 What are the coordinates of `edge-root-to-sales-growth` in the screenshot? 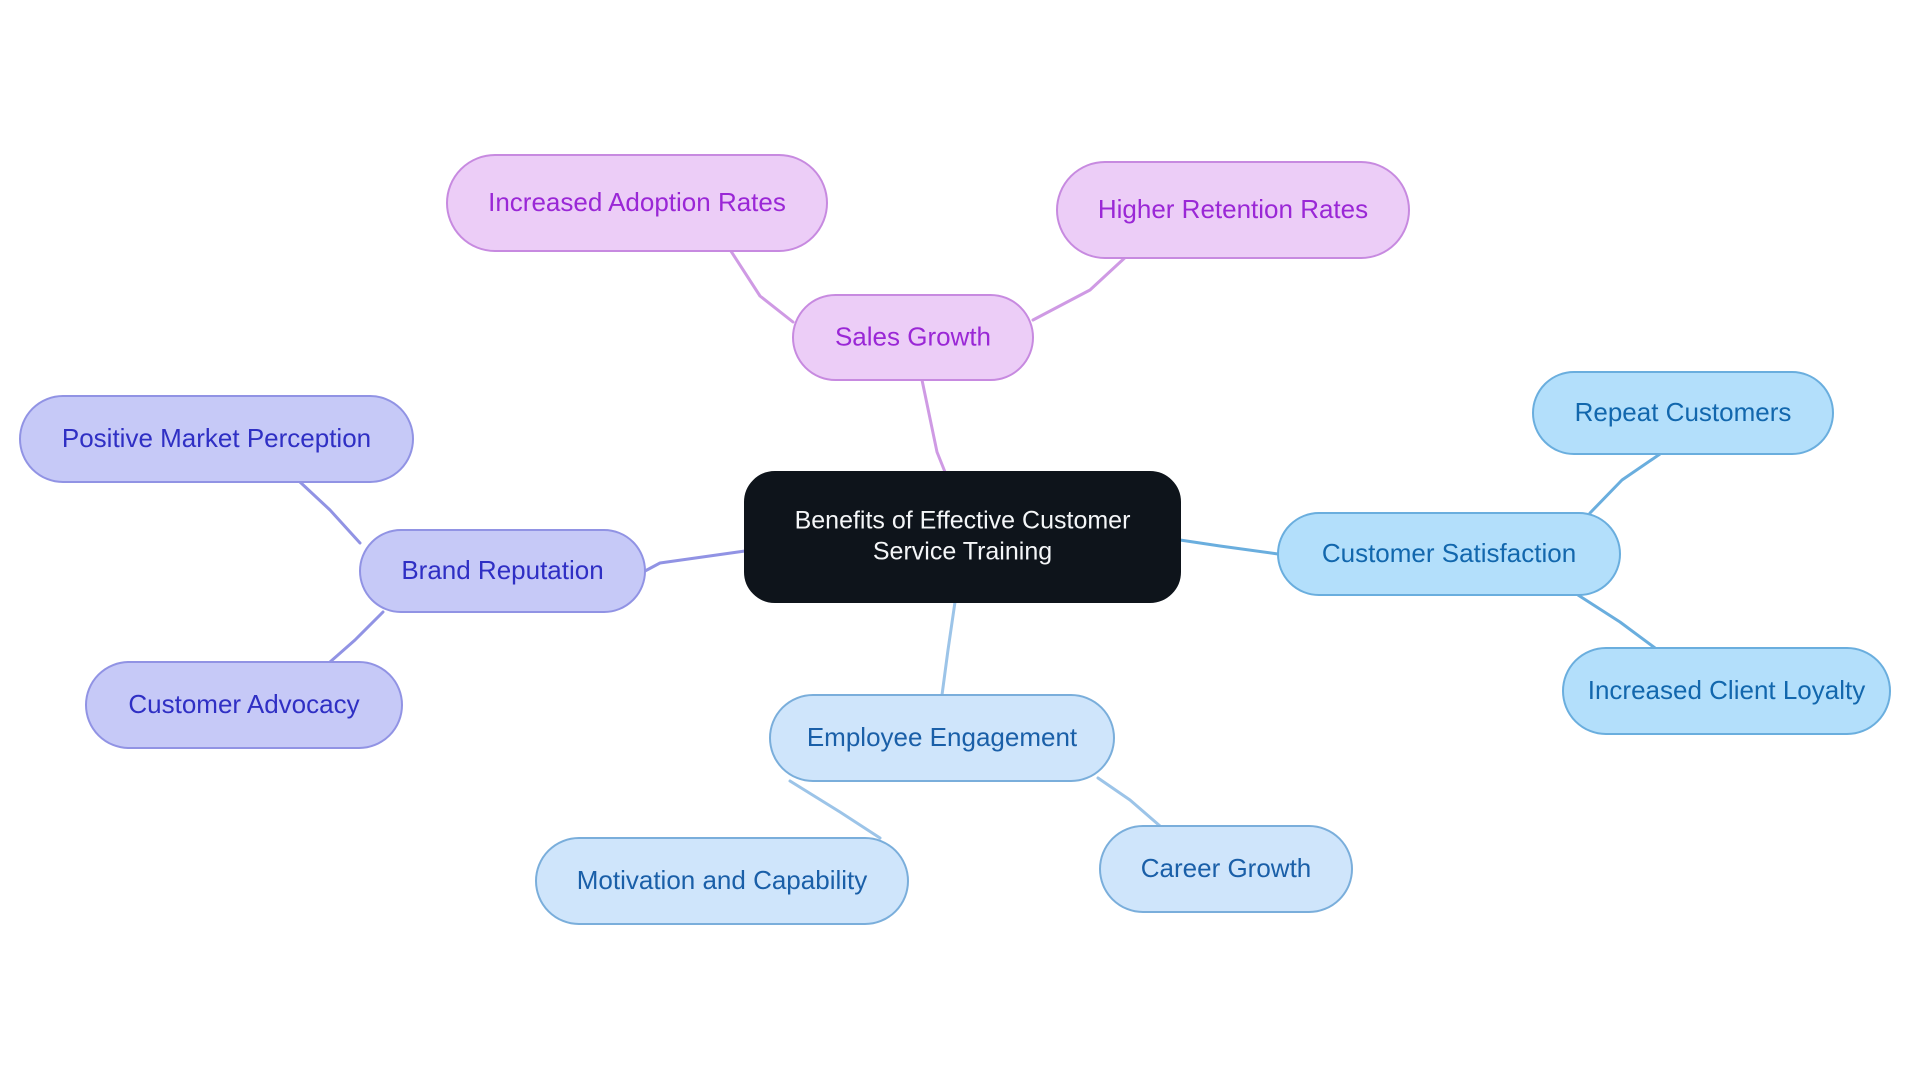 It's located at (933, 426).